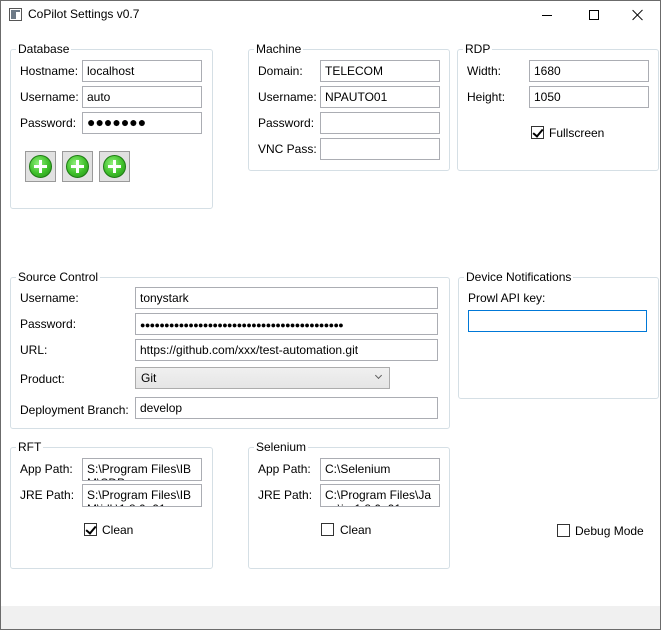 This screenshot has height=630, width=661. I want to click on sc-product-label: Product:, so click(42, 379).